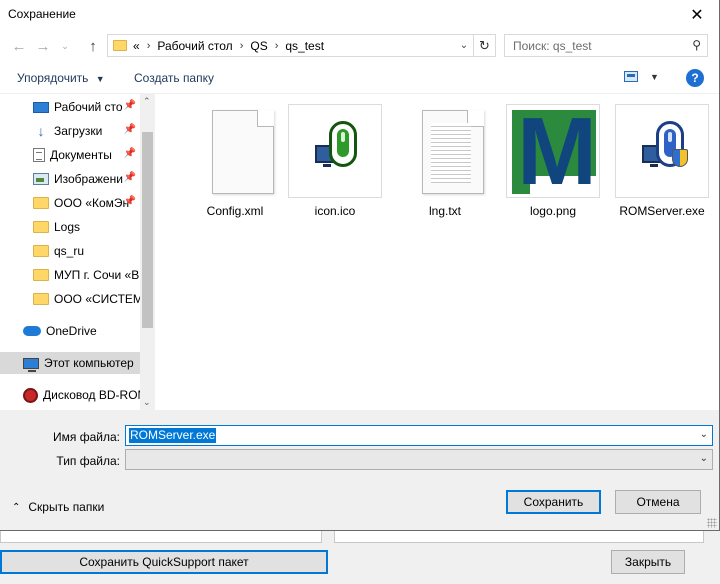 The image size is (720, 584). I want to click on png-file-icon: M, so click(553, 152).